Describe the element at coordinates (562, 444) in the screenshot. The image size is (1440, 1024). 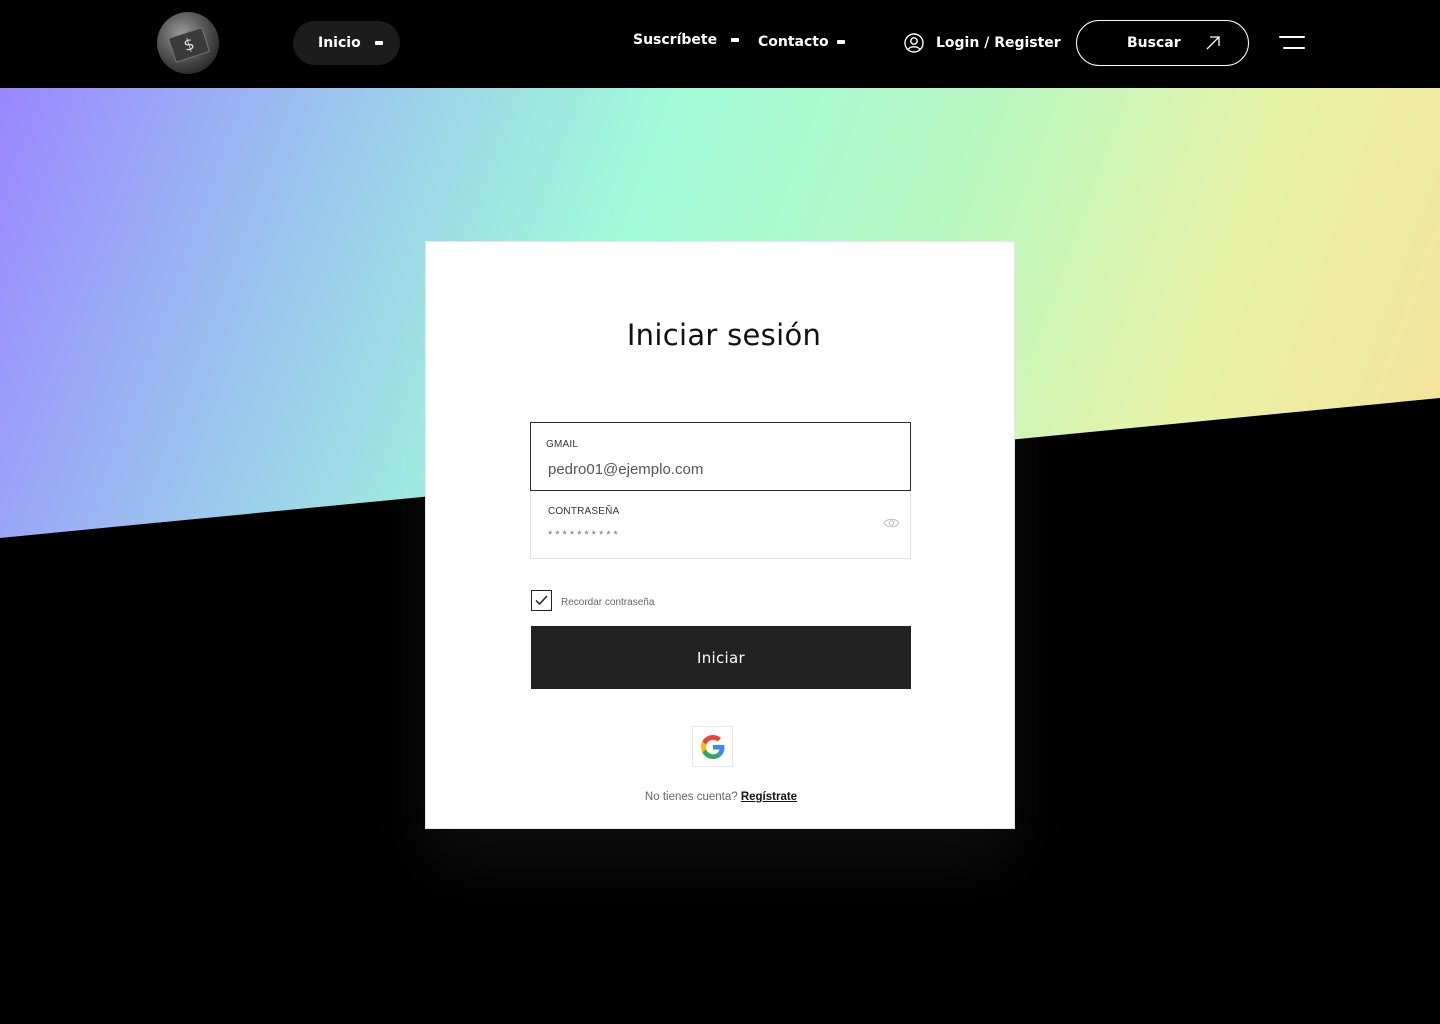
I see `email-label: GMAIL` at that location.